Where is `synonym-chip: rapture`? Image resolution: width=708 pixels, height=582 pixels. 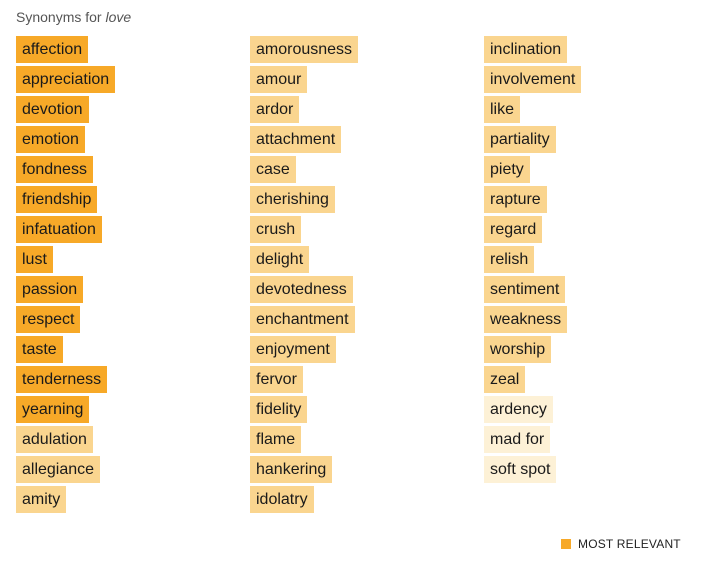 synonym-chip: rapture is located at coordinates (515, 199).